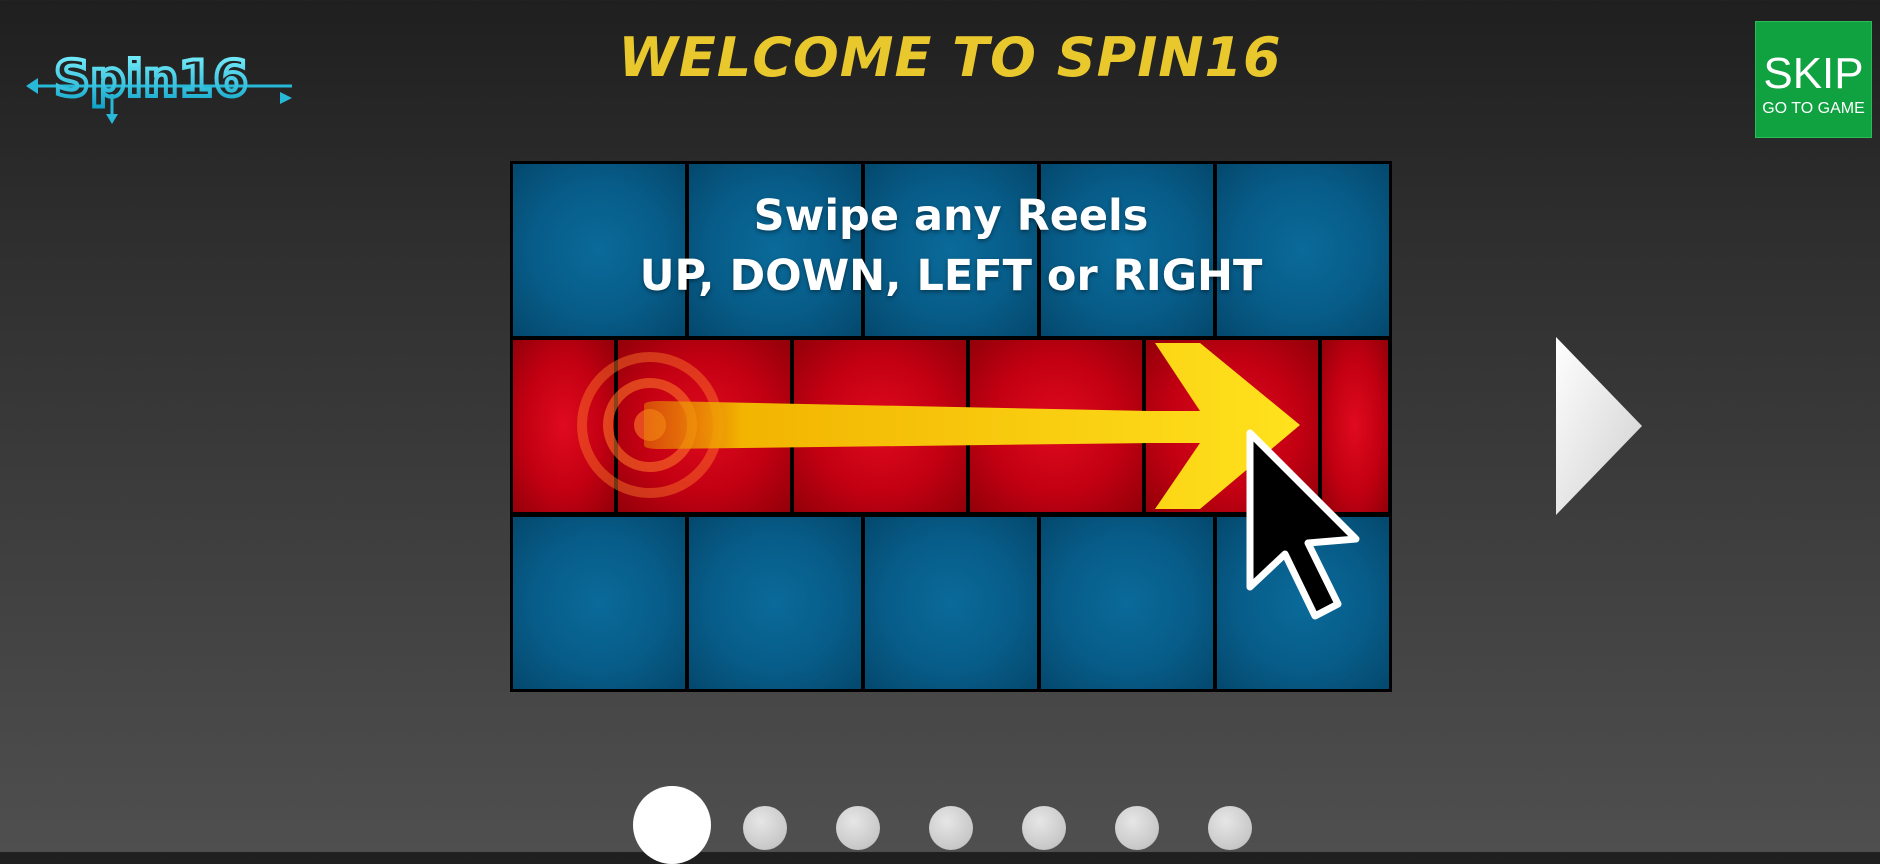 This screenshot has height=864, width=1880. What do you see at coordinates (1813, 108) in the screenshot?
I see `skip-sublabel: GO TO GAME` at bounding box center [1813, 108].